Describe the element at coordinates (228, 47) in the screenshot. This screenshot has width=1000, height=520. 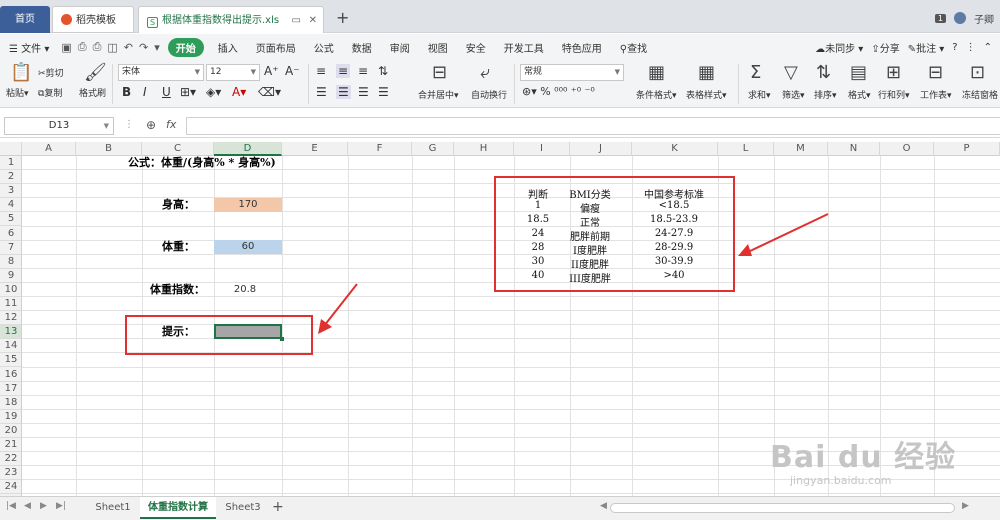
I see `tab-insert: 插入` at that location.